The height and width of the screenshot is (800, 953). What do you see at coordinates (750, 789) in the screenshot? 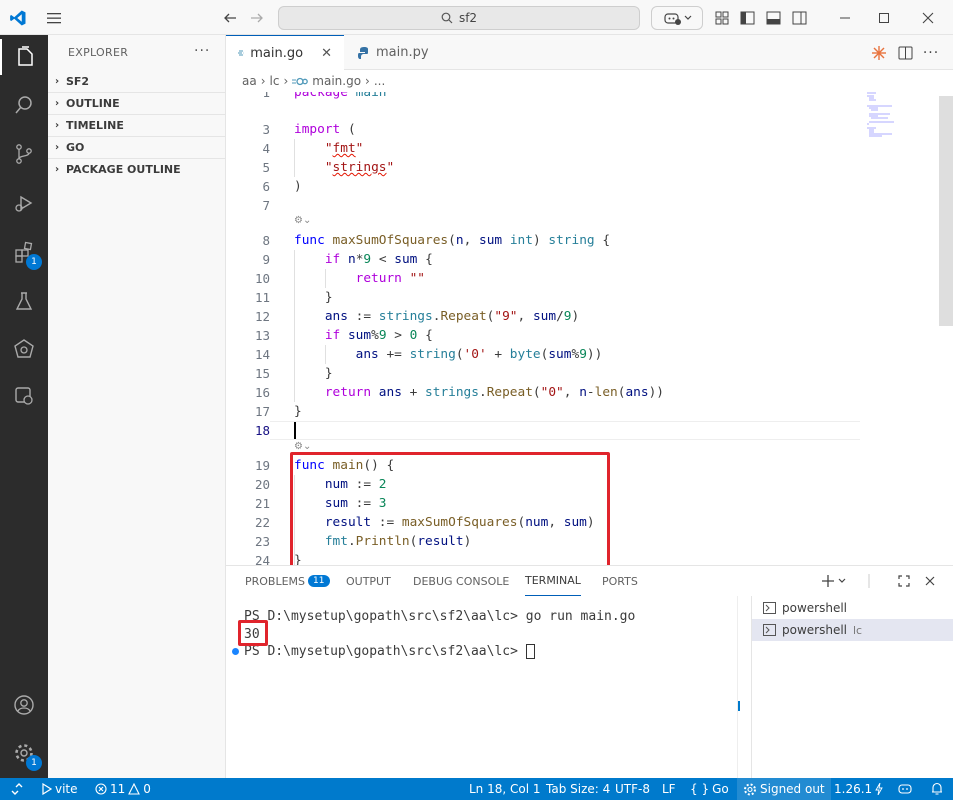
I see `gear-account-icon` at bounding box center [750, 789].